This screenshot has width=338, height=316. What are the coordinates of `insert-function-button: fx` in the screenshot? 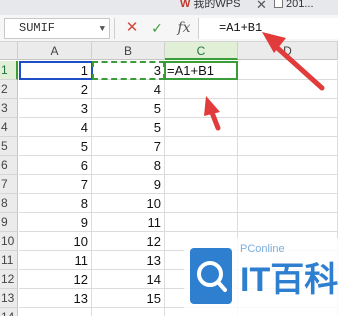 It's located at (184, 28).